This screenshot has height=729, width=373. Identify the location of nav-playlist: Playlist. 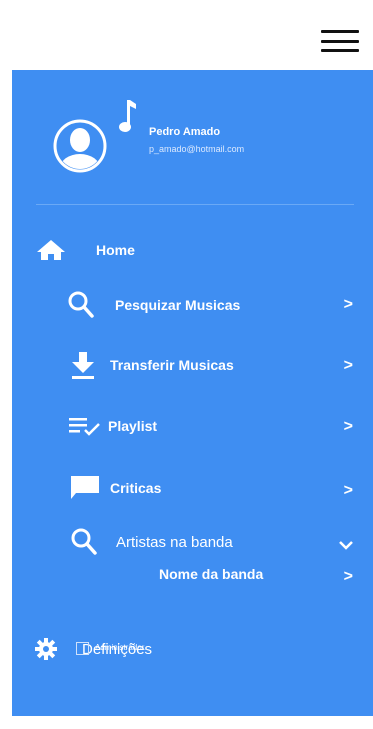
(112, 426).